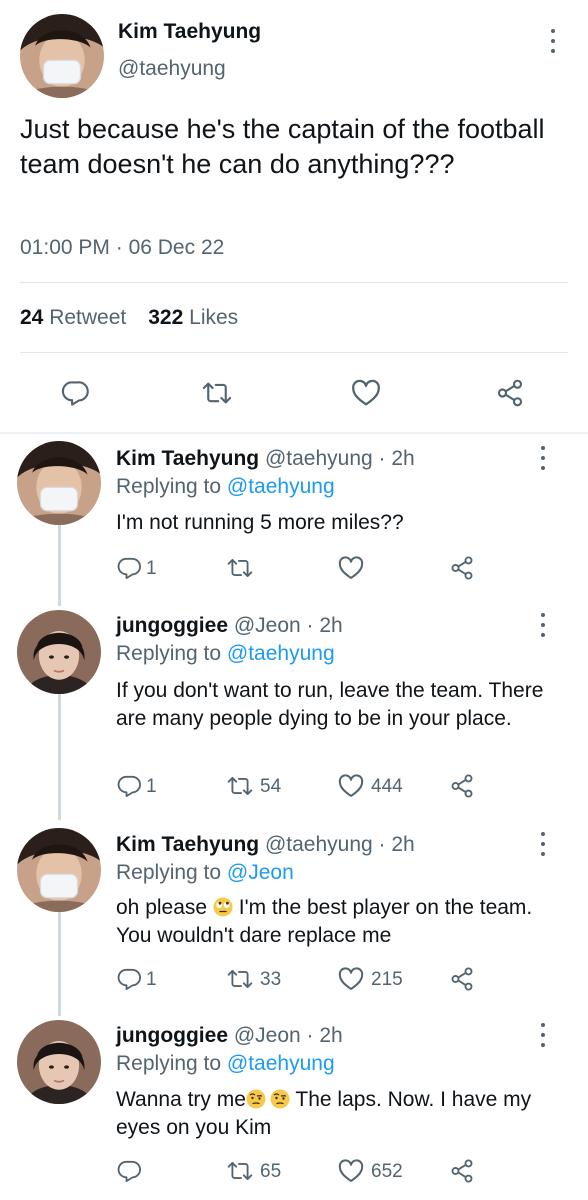  I want to click on replying-to: Replying to @Jeon, so click(205, 873).